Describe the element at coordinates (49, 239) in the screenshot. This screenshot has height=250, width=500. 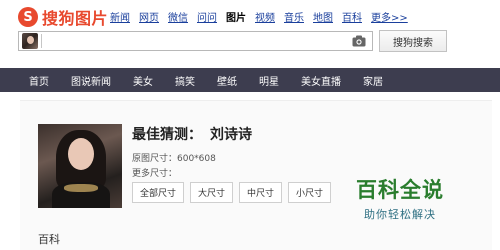
I see `baike-section-label: 百科` at that location.